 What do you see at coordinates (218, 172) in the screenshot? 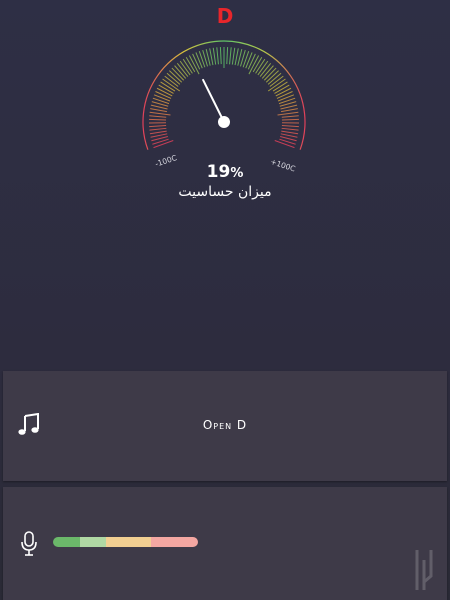
I see `sensitivity-value: 19` at bounding box center [218, 172].